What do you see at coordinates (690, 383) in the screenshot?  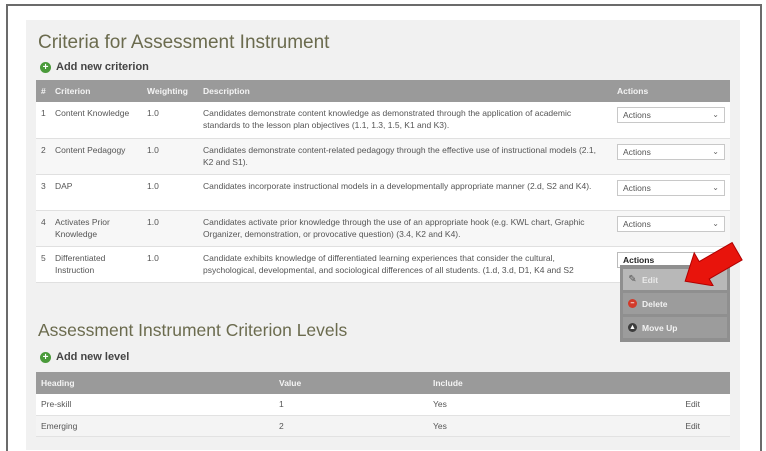 I see `col-edit` at bounding box center [690, 383].